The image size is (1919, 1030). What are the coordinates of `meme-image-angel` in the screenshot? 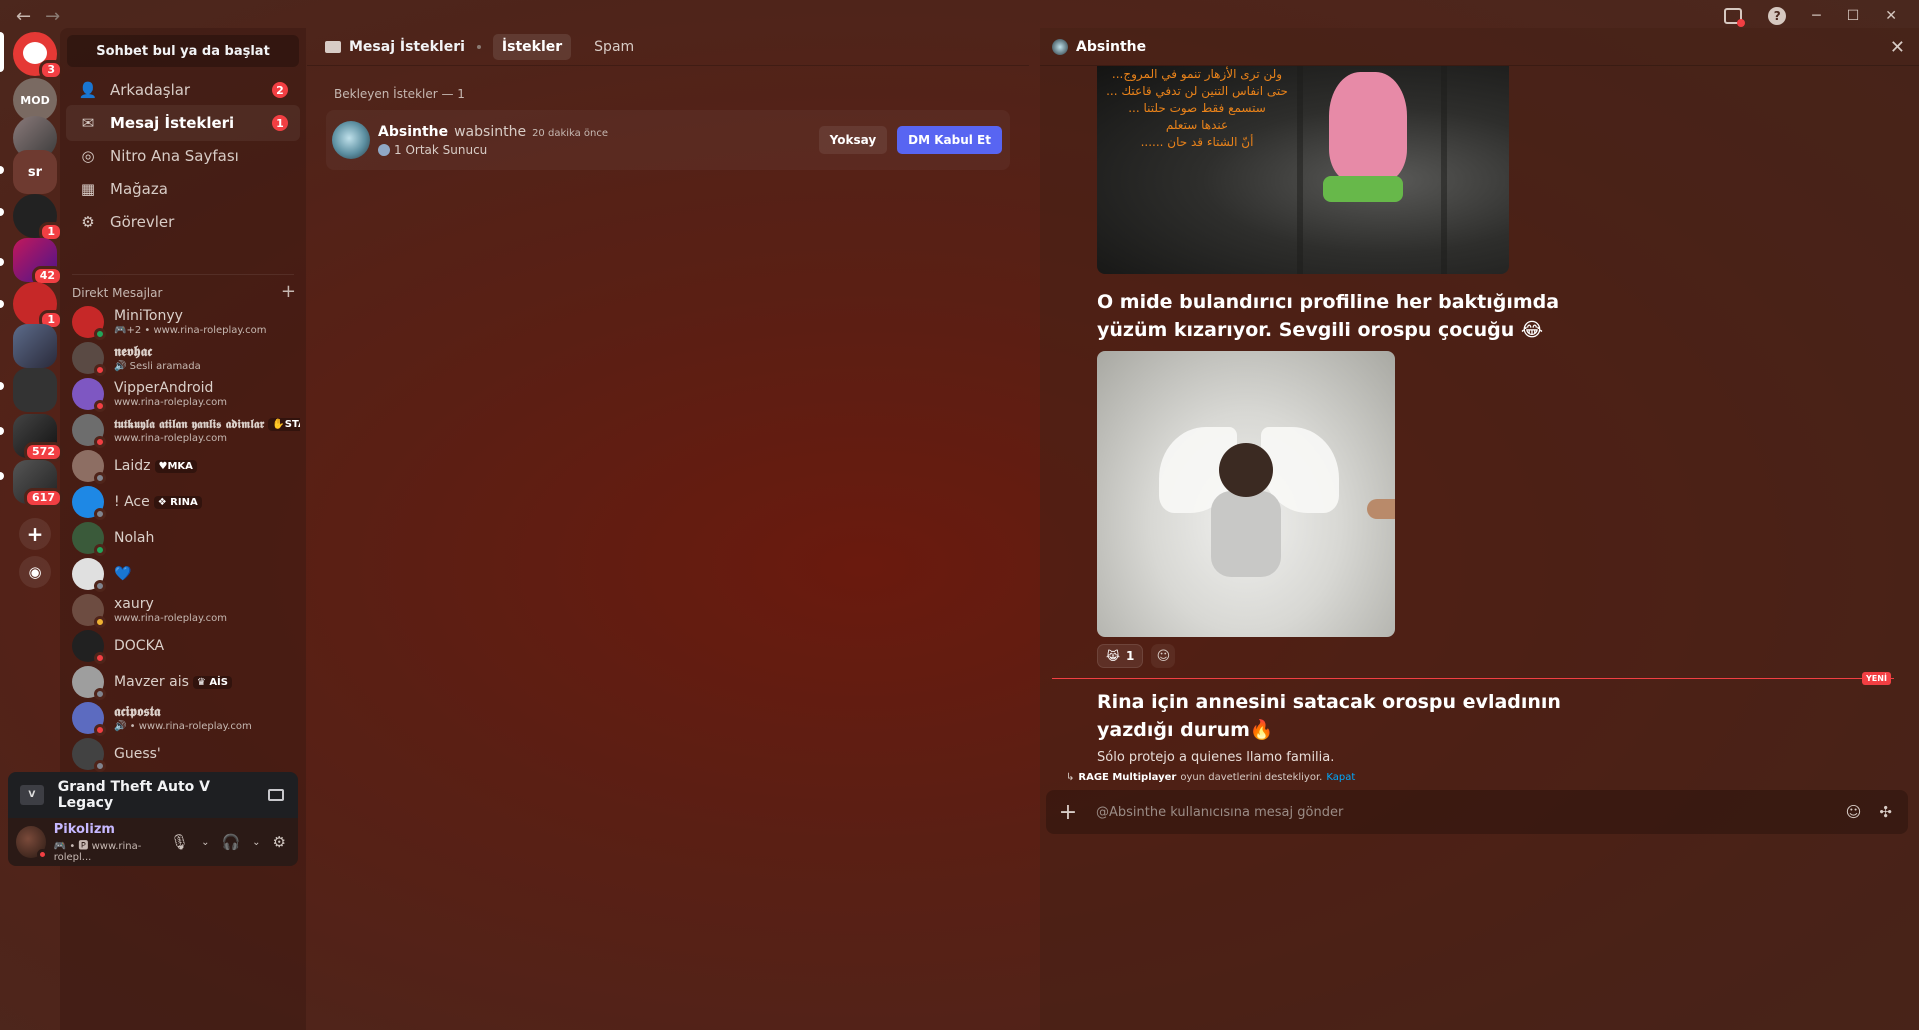 It's located at (1246, 494).